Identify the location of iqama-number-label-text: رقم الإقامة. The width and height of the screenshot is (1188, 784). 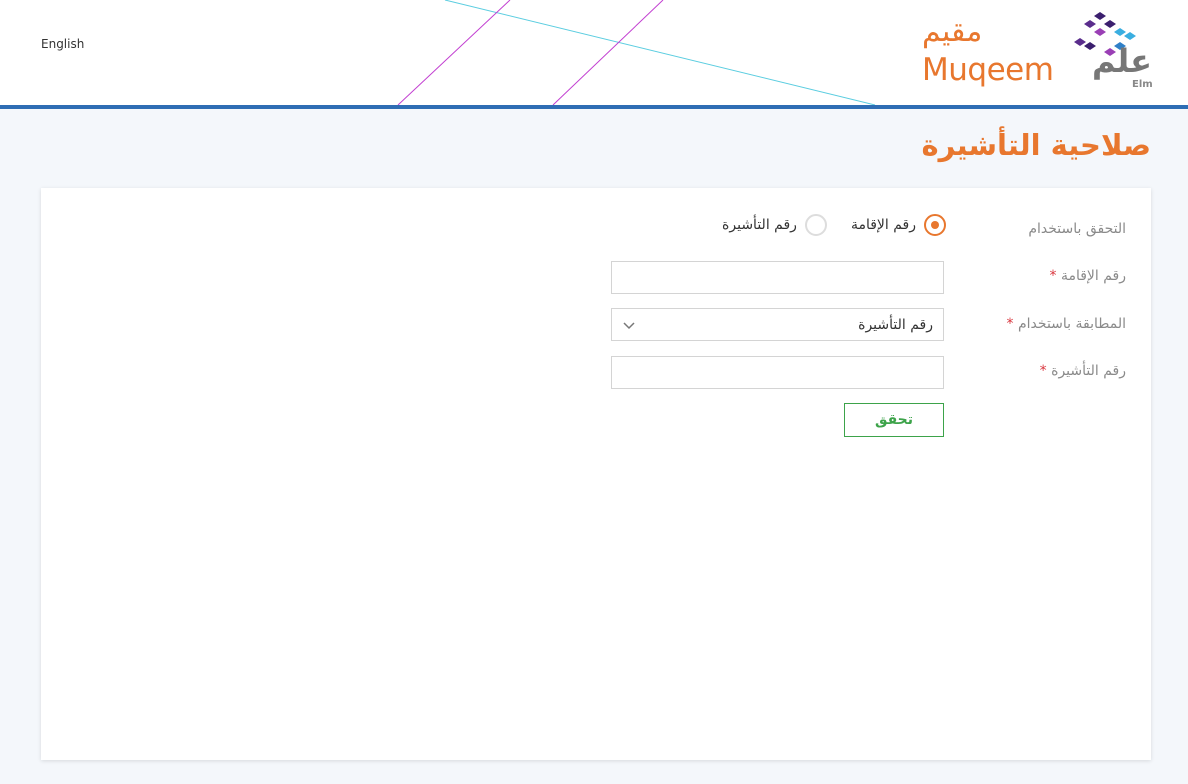
(1093, 276).